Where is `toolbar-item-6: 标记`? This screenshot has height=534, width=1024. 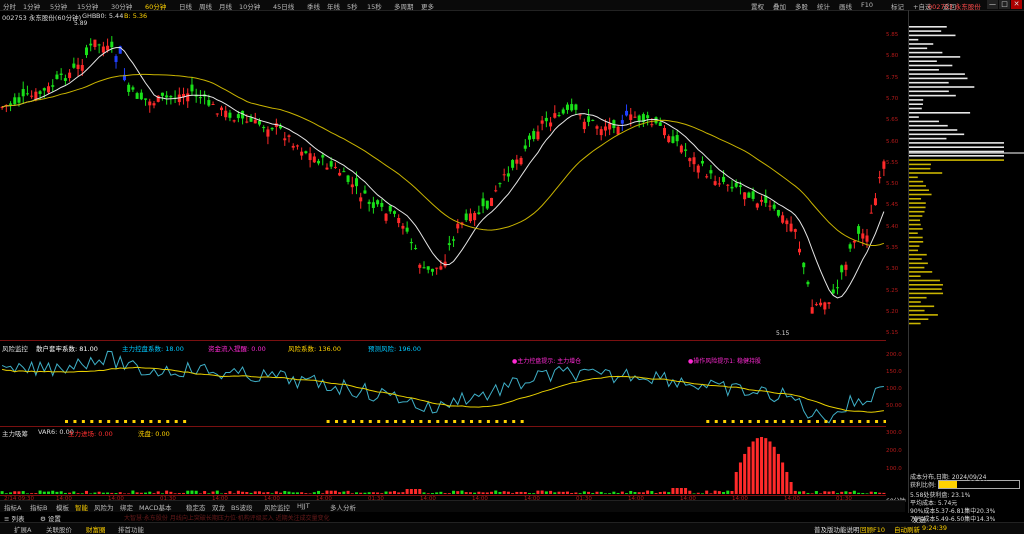 toolbar-item-6: 标记 is located at coordinates (897, 6).